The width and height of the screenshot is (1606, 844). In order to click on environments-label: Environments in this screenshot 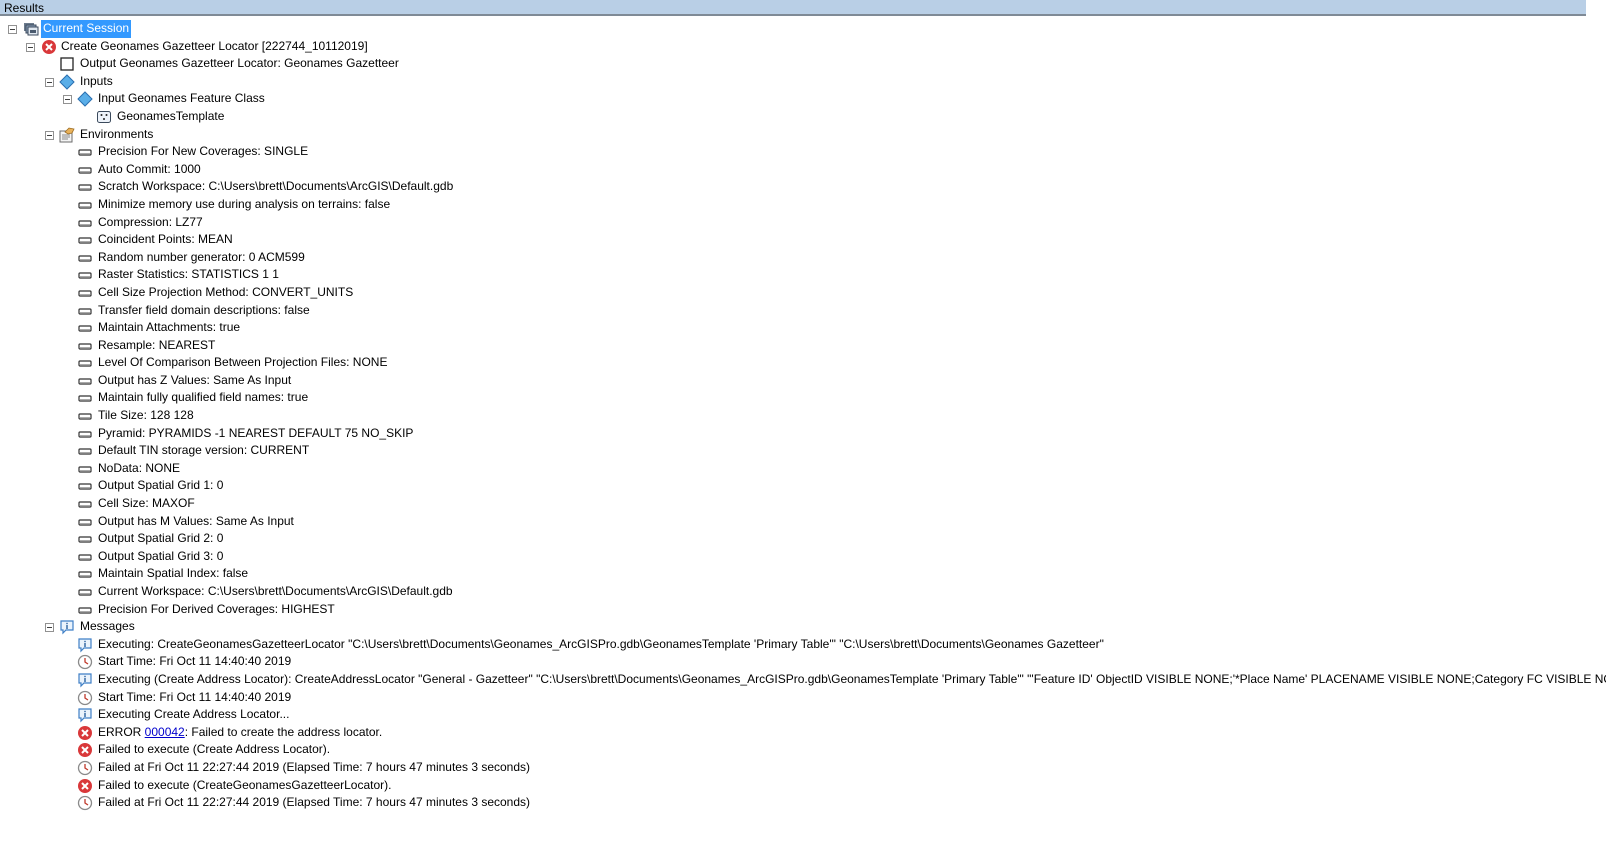, I will do `click(116, 135)`.